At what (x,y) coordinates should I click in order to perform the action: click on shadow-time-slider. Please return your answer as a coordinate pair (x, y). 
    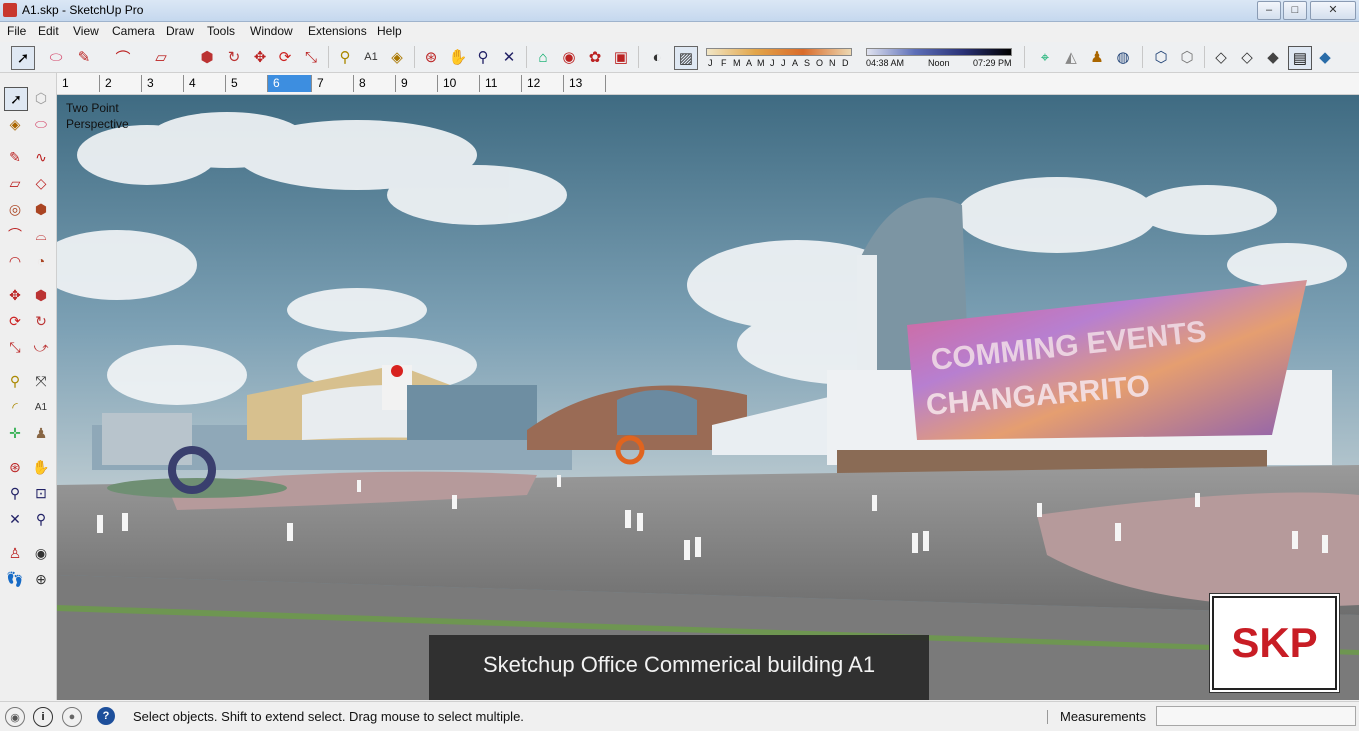
    Looking at the image, I should click on (939, 52).